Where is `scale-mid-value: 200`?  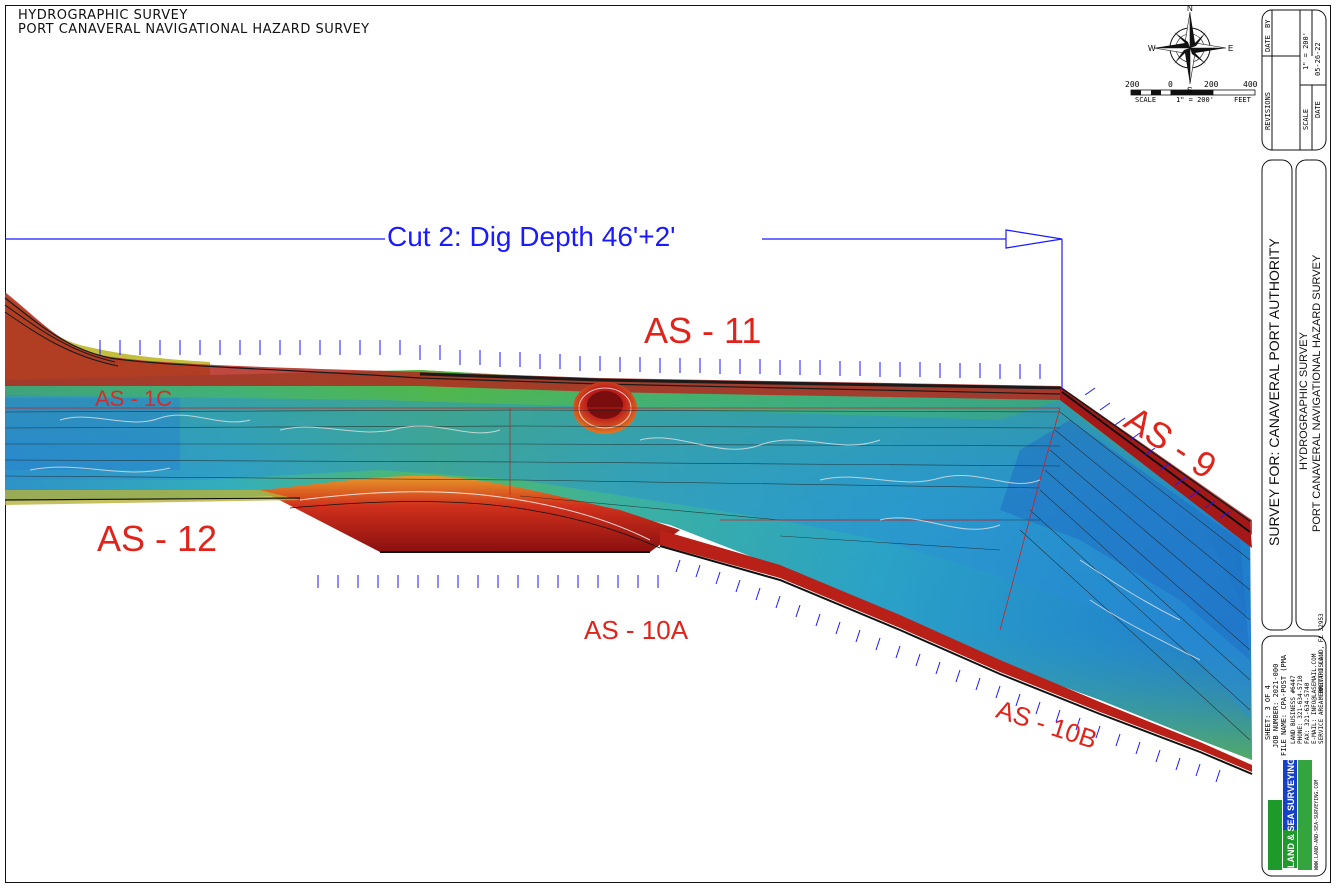
scale-mid-value: 200 is located at coordinates (1211, 84).